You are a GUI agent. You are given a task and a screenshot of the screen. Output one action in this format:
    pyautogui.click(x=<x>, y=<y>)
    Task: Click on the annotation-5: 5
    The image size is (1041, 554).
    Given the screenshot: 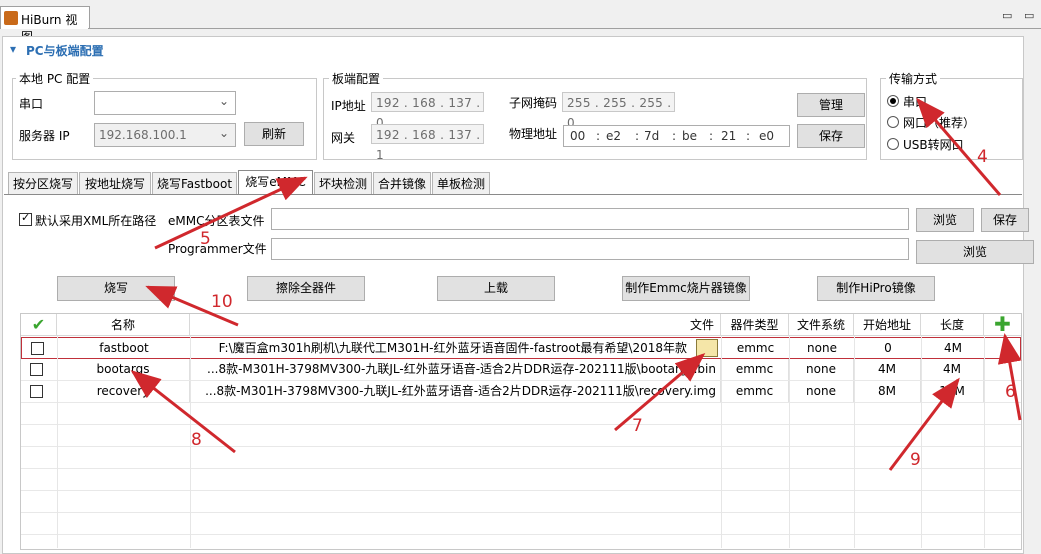 What is the action you would take?
    pyautogui.click(x=205, y=239)
    